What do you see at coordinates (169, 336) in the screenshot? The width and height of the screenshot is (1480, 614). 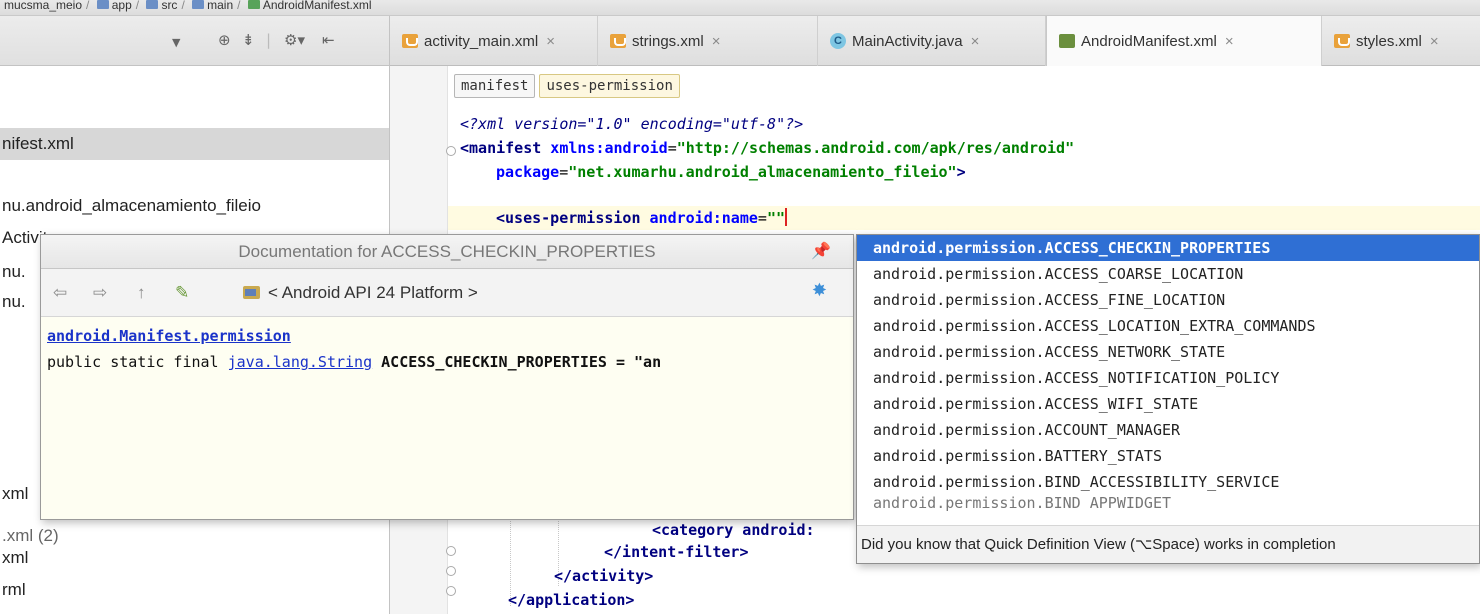 I see `class-link: android.Manifest.permission` at bounding box center [169, 336].